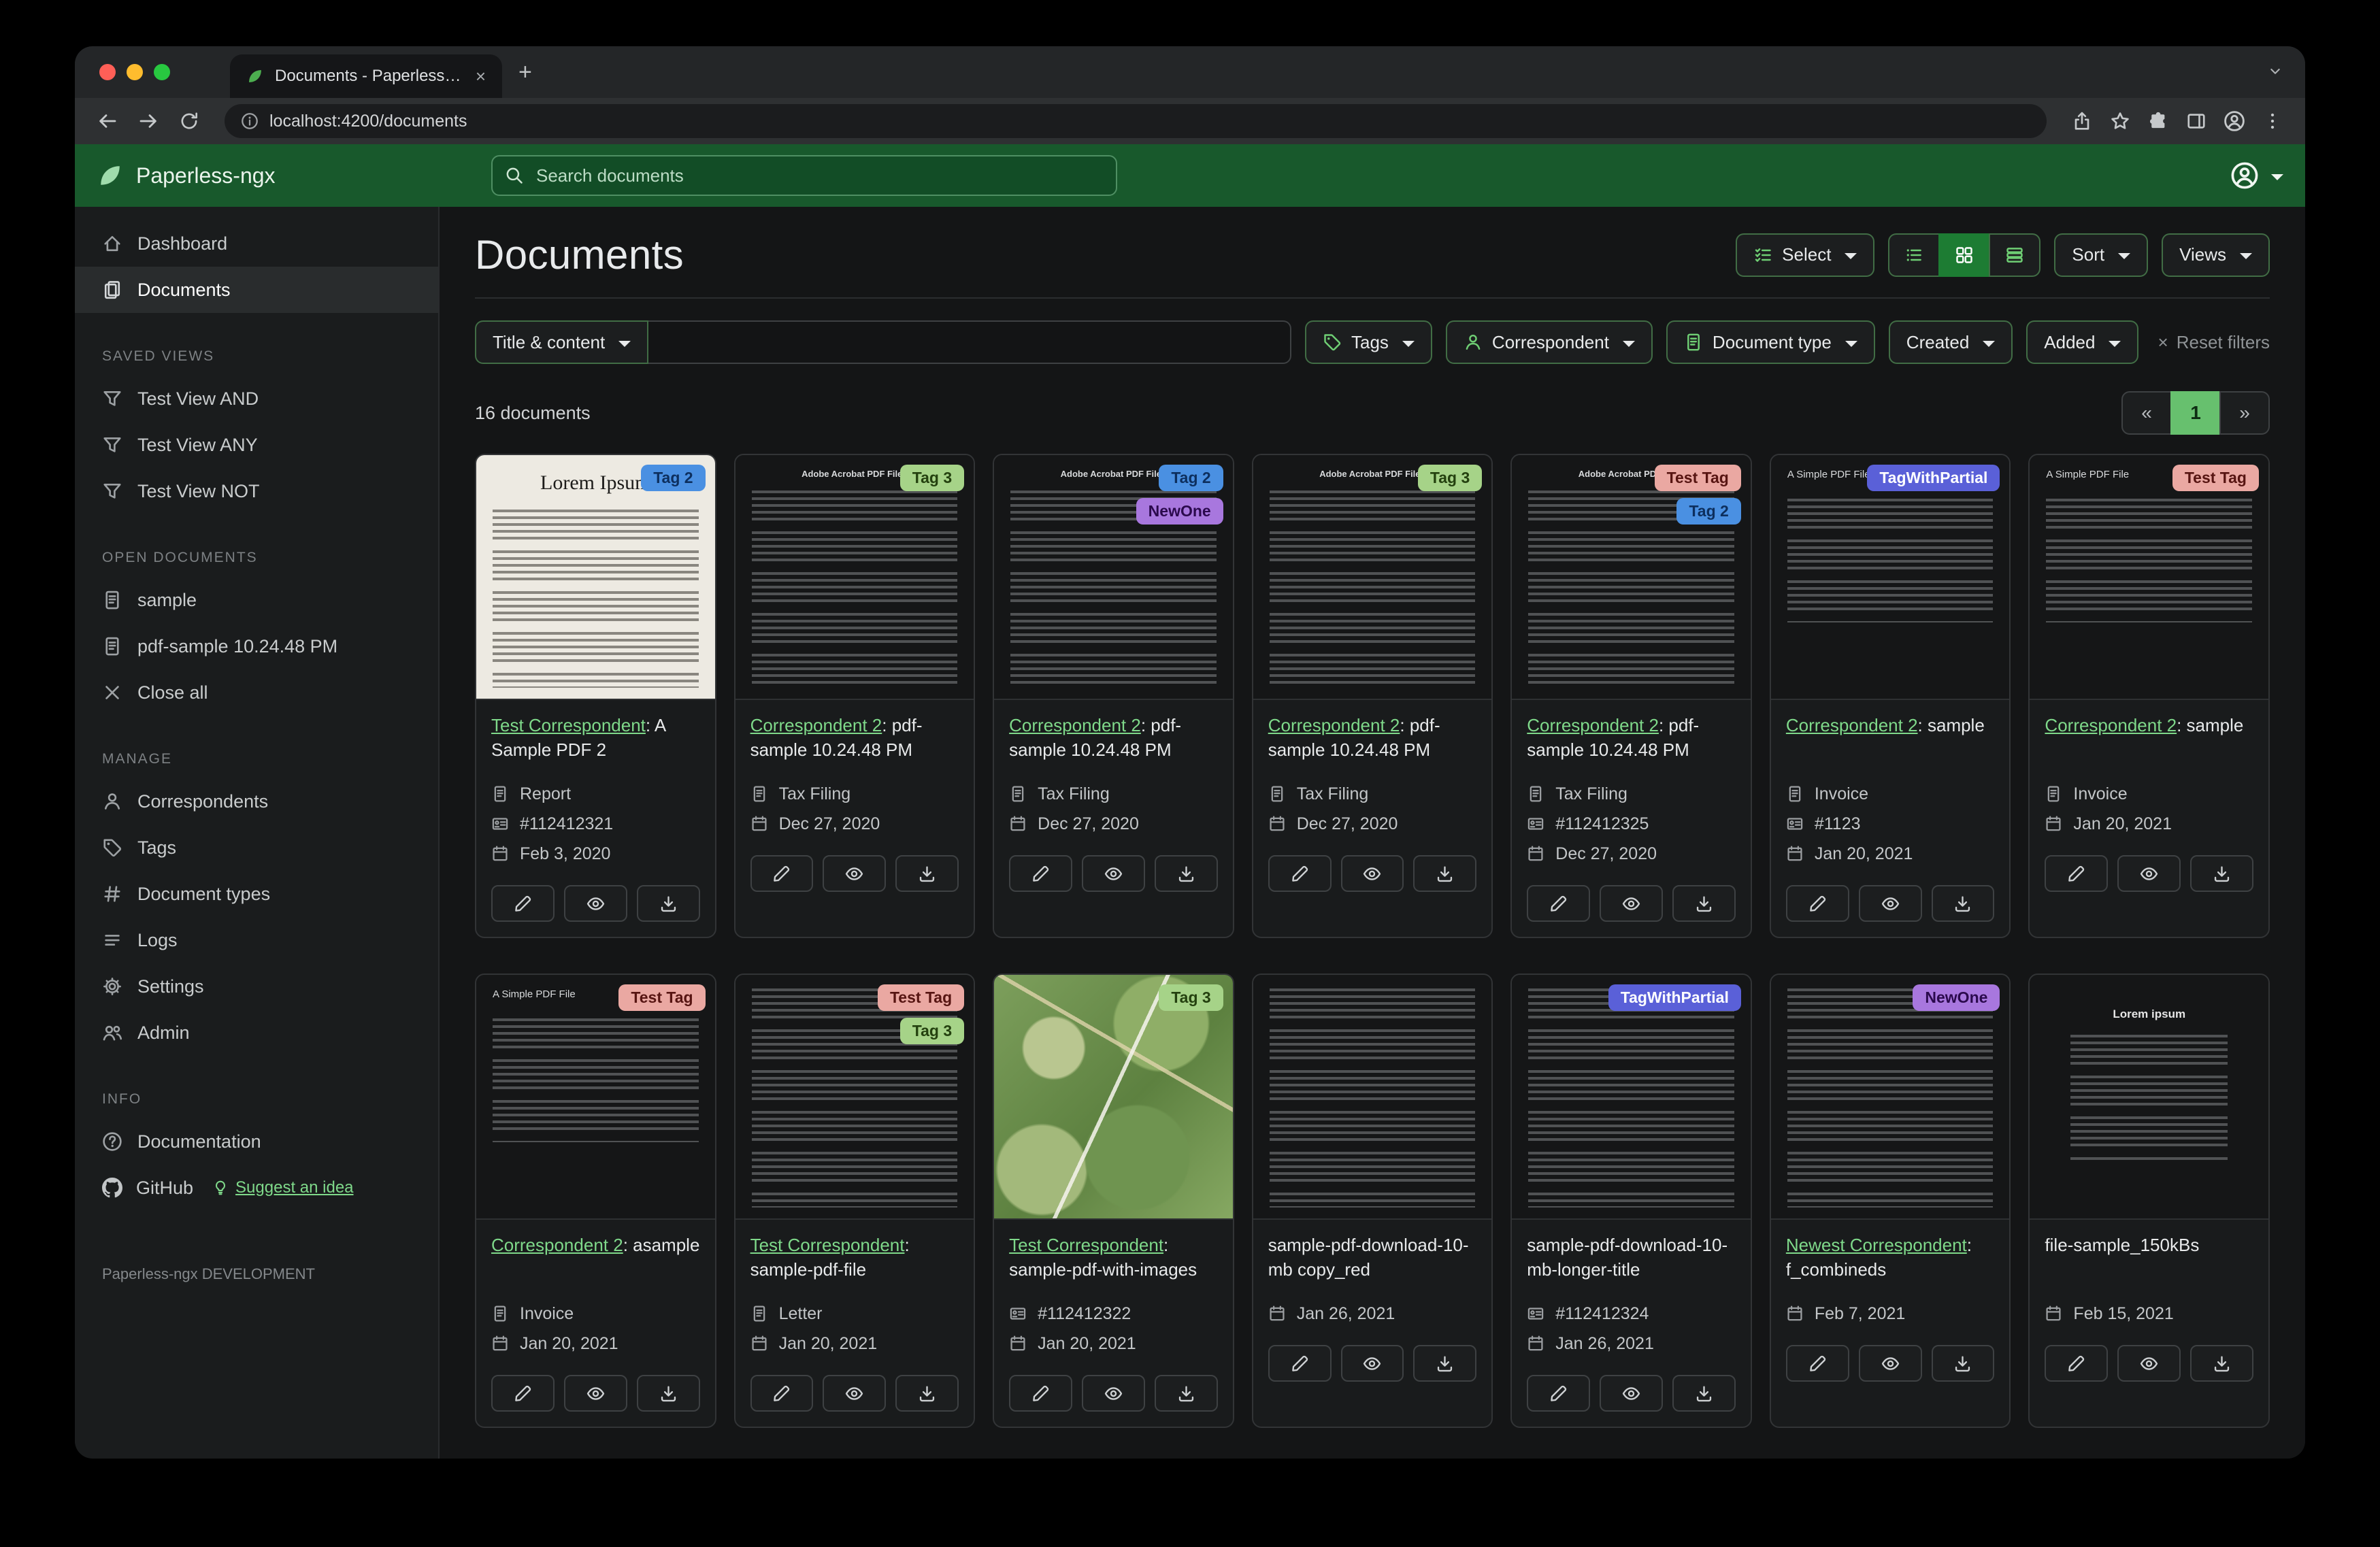 The height and width of the screenshot is (1547, 2380). Describe the element at coordinates (147, 1189) in the screenshot. I see `sidebar-item-github: GitHub` at that location.